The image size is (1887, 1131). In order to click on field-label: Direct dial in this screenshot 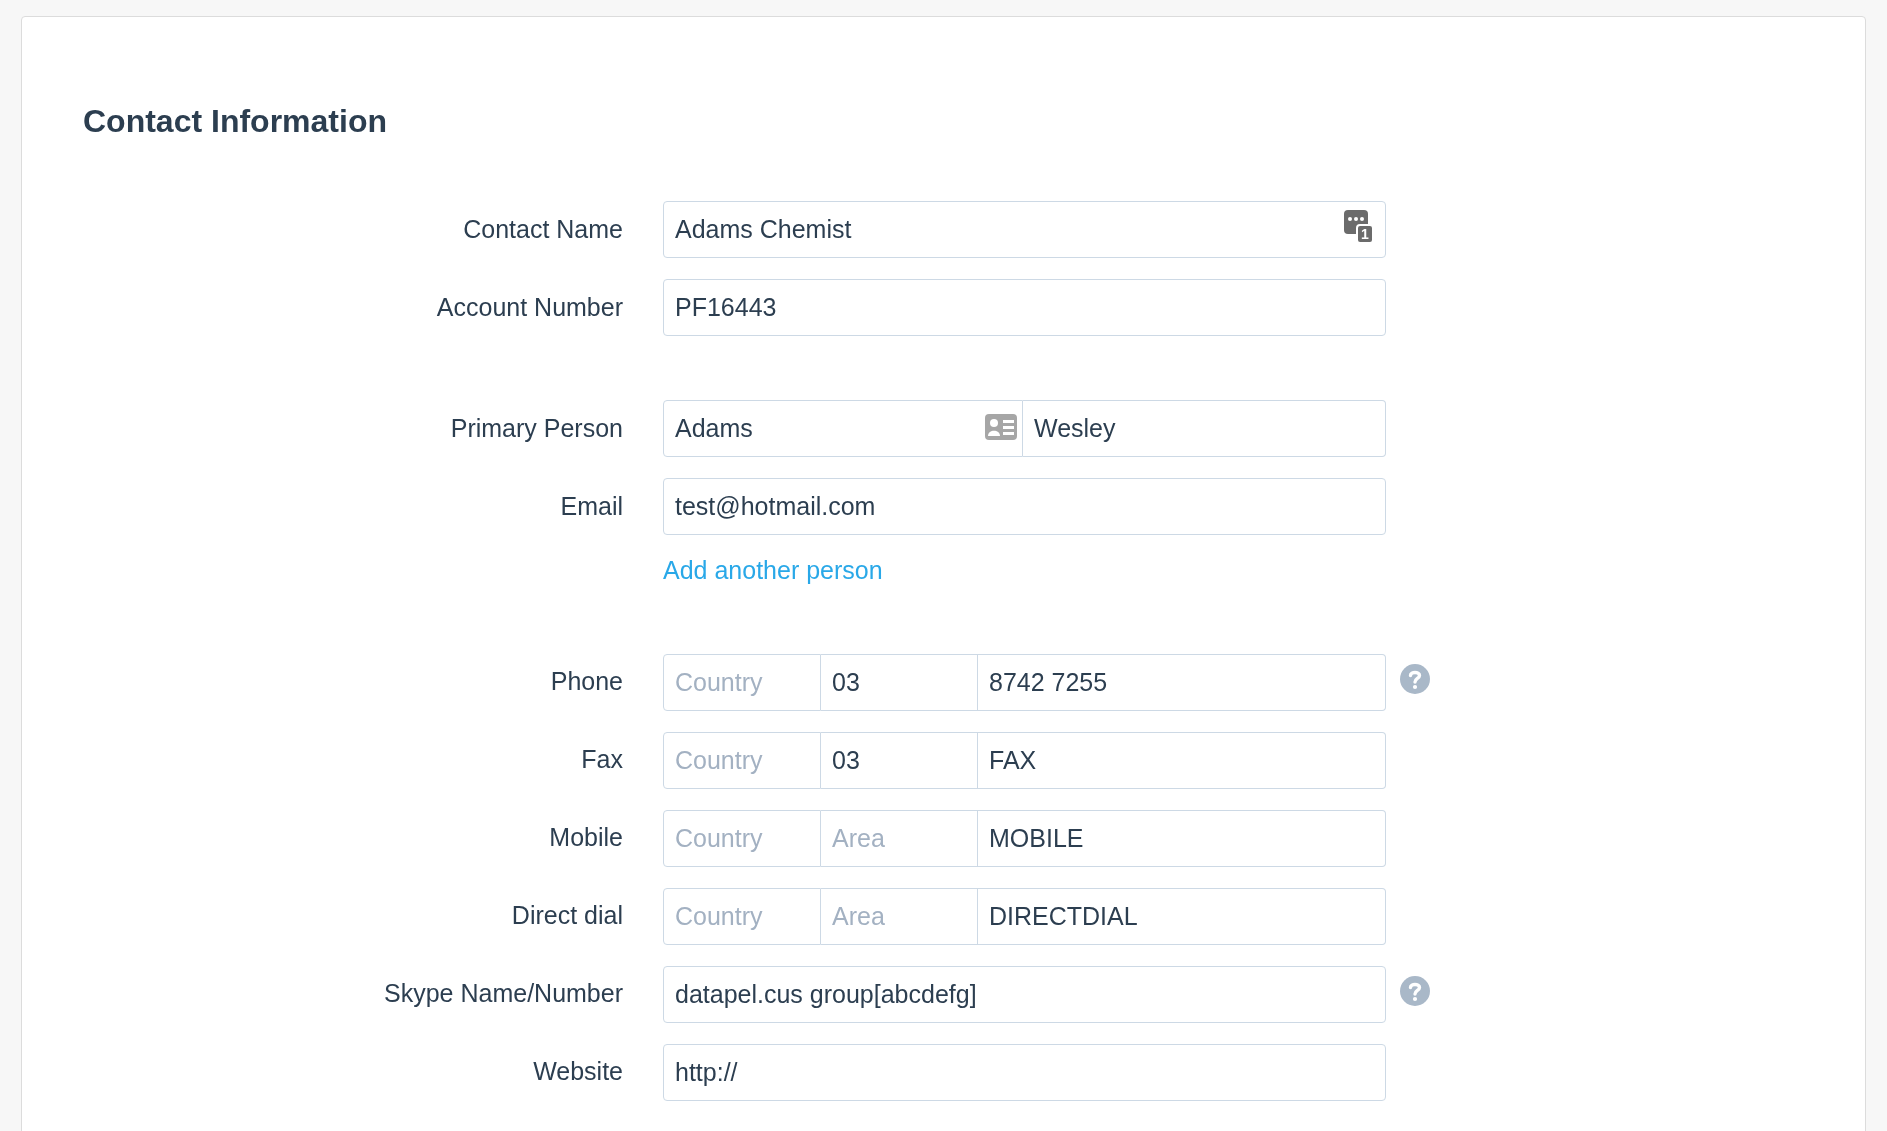, I will do `click(567, 915)`.